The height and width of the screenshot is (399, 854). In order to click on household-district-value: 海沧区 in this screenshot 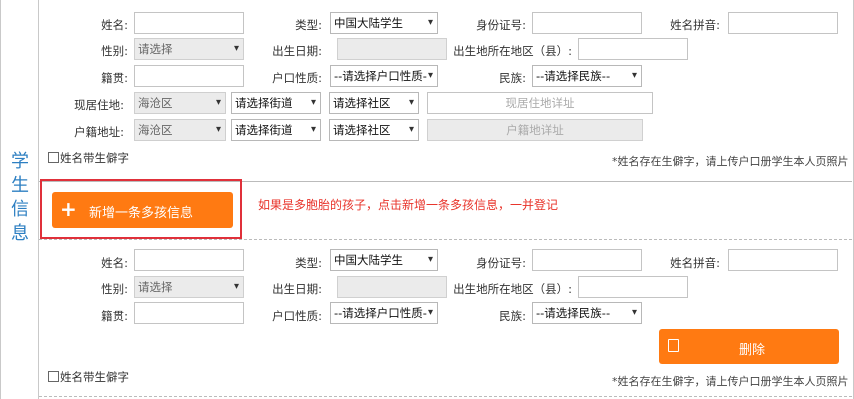, I will do `click(155, 130)`.